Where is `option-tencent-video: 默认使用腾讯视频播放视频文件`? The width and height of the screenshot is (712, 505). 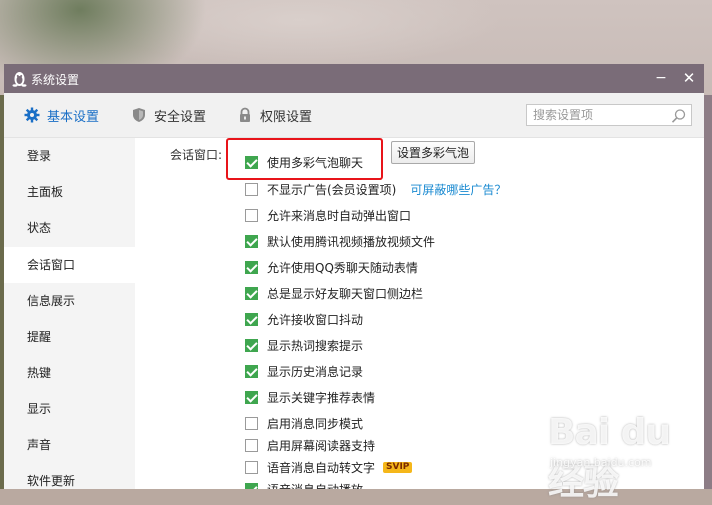 option-tencent-video: 默认使用腾讯视频播放视频文件 is located at coordinates (340, 241).